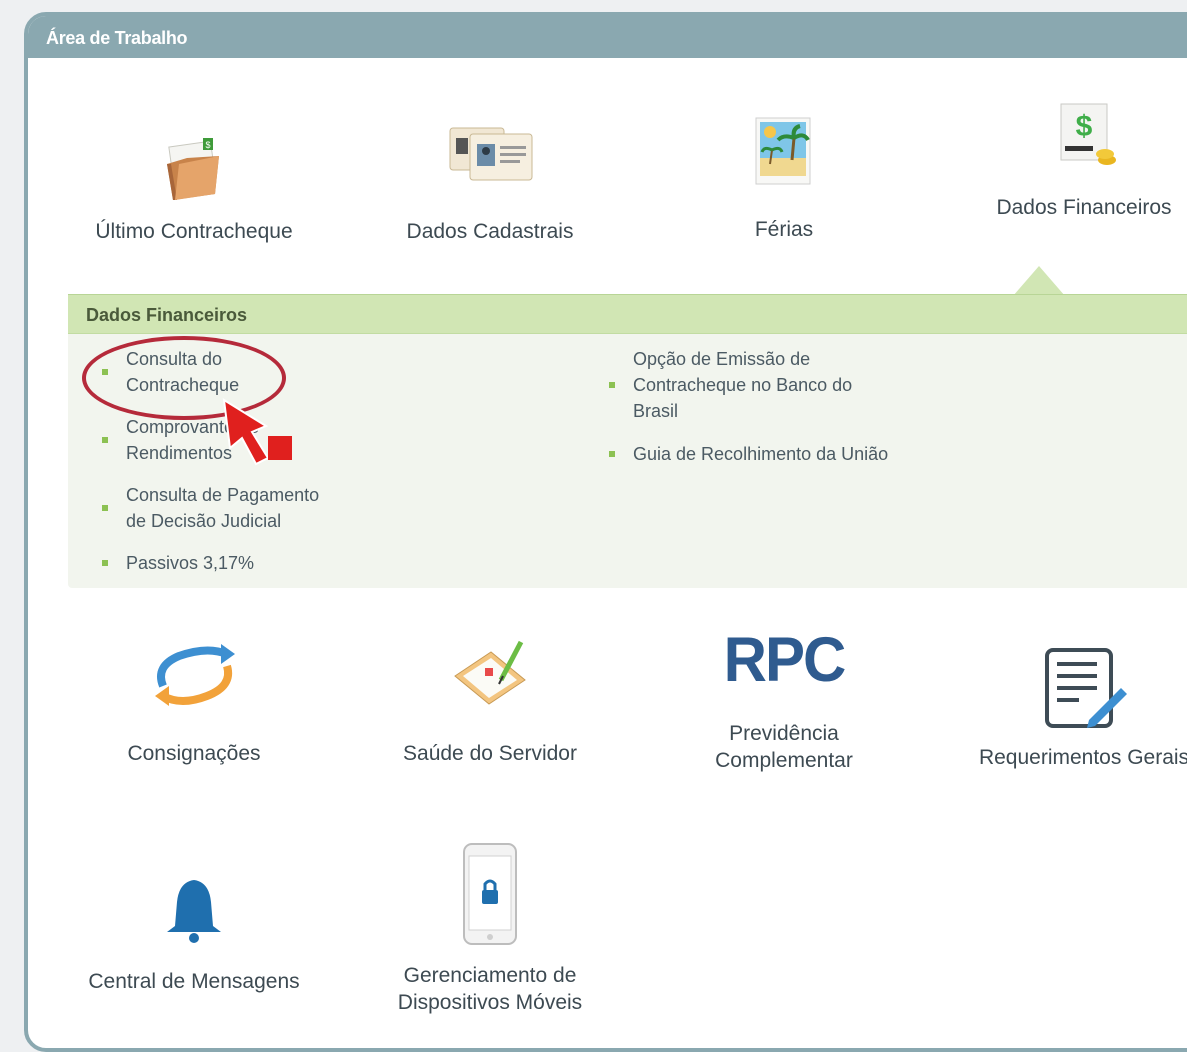 The width and height of the screenshot is (1187, 1052). Describe the element at coordinates (490, 672) in the screenshot. I see `clipboard-health-icon` at that location.